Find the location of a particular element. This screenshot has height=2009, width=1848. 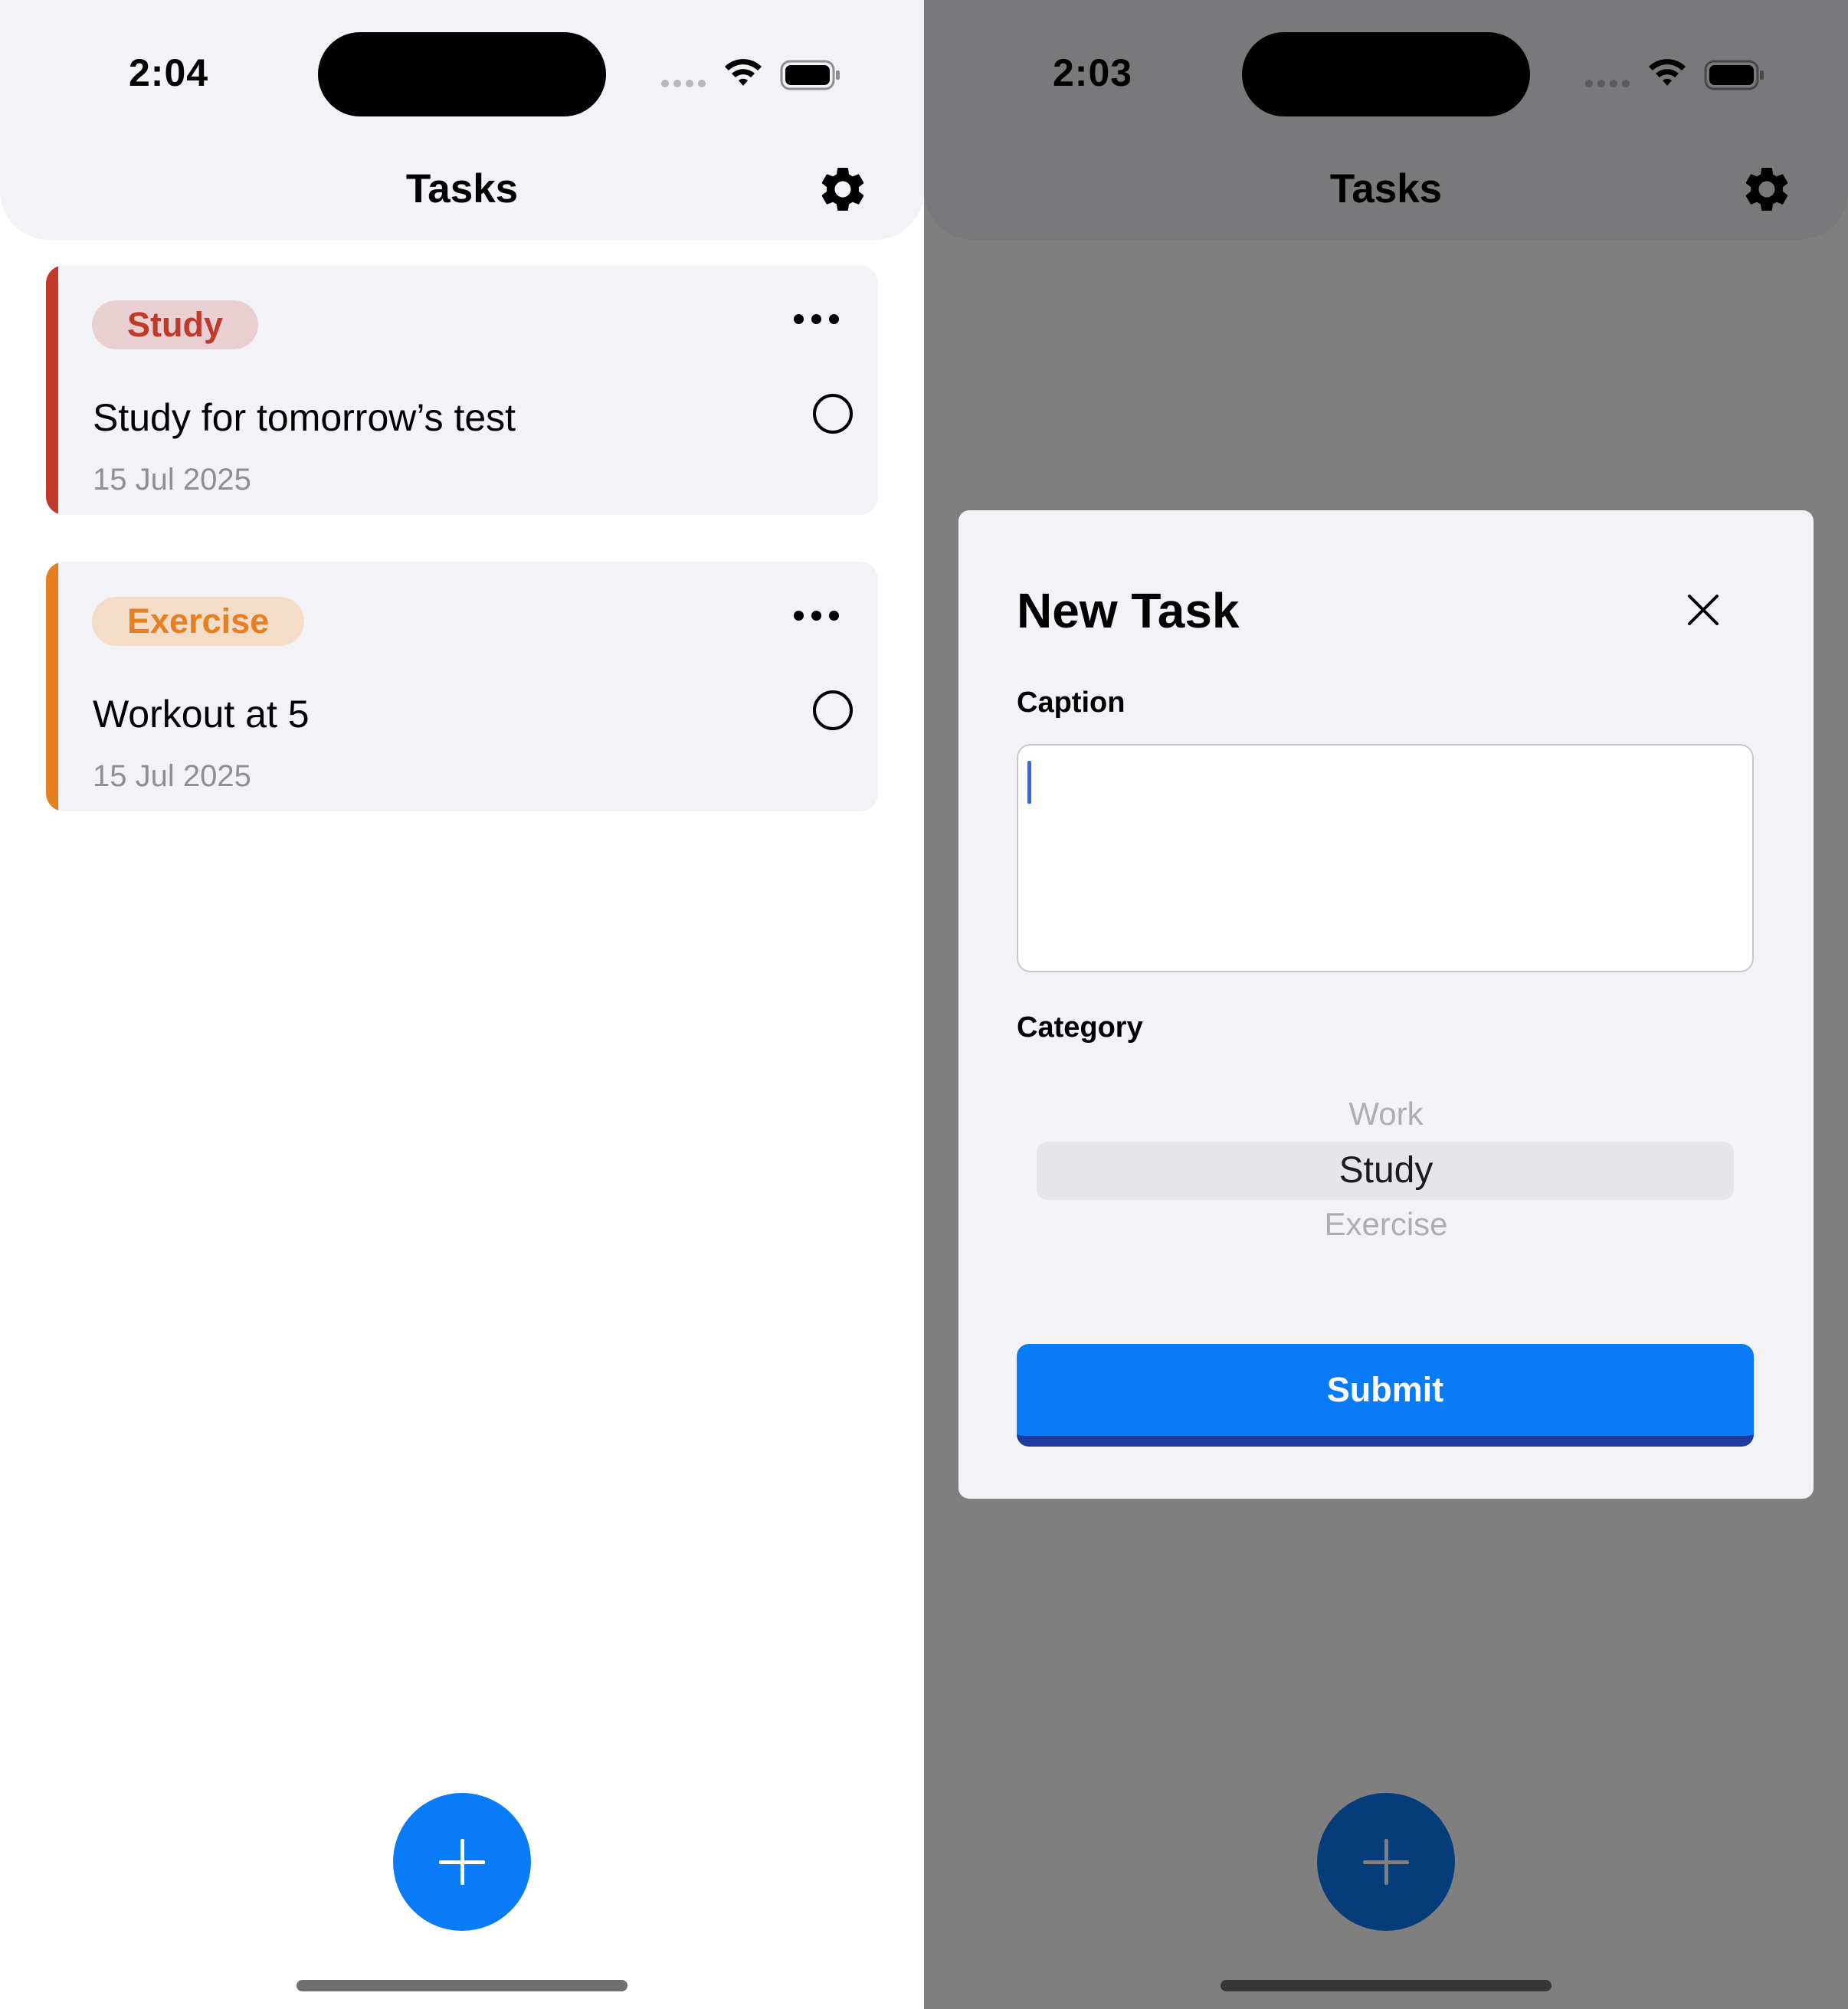

cellular-signal-icon is located at coordinates (684, 84).